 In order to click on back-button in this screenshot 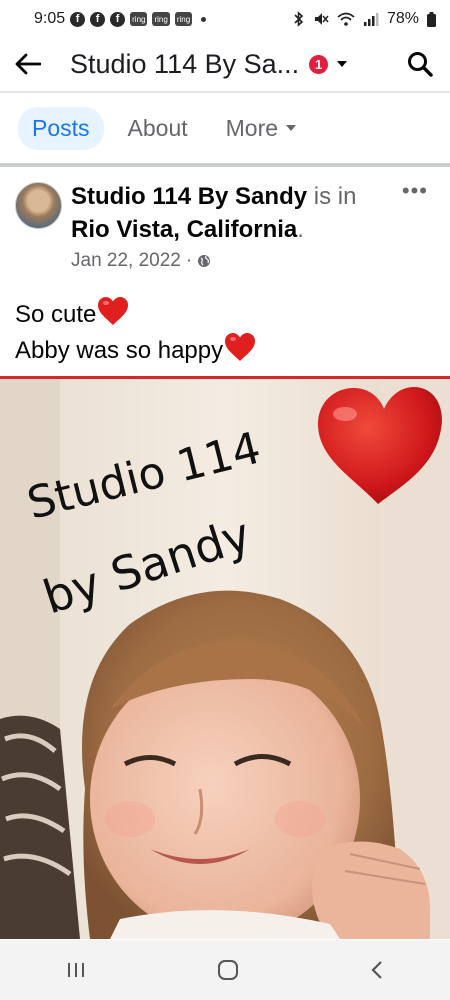, I will do `click(28, 64)`.